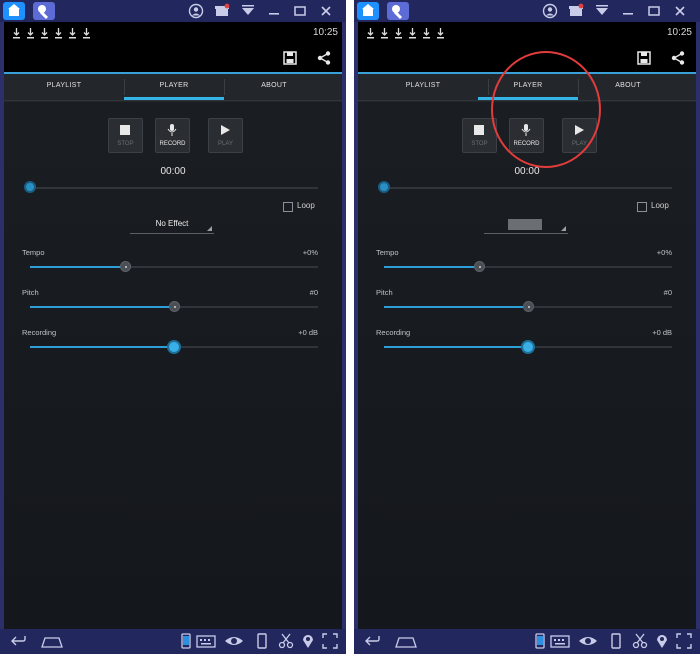  What do you see at coordinates (546, 109) in the screenshot?
I see `annotation-circle-highlight` at bounding box center [546, 109].